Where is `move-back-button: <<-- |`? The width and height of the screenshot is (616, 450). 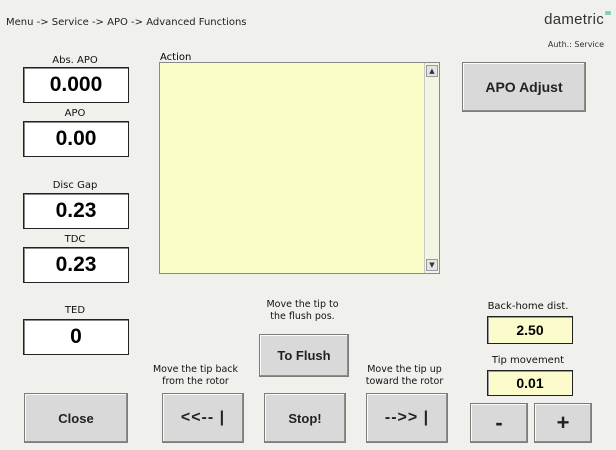
move-back-button: <<-- | is located at coordinates (203, 418).